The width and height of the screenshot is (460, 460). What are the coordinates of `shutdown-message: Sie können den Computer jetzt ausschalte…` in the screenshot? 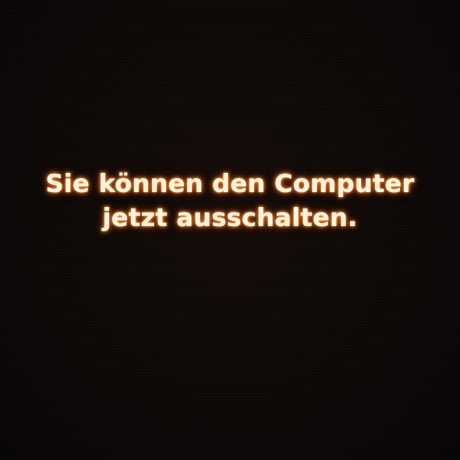 It's located at (230, 199).